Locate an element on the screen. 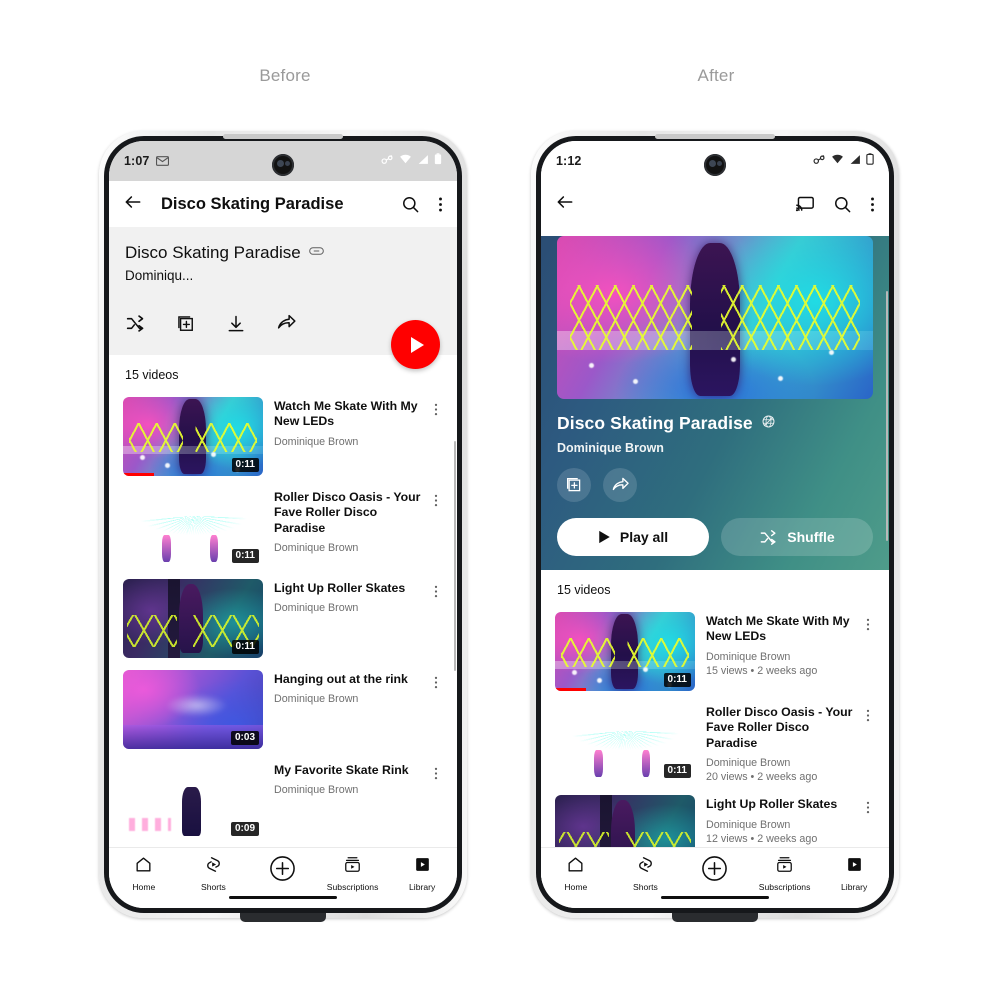  earpiece-speaker is located at coordinates (283, 136).